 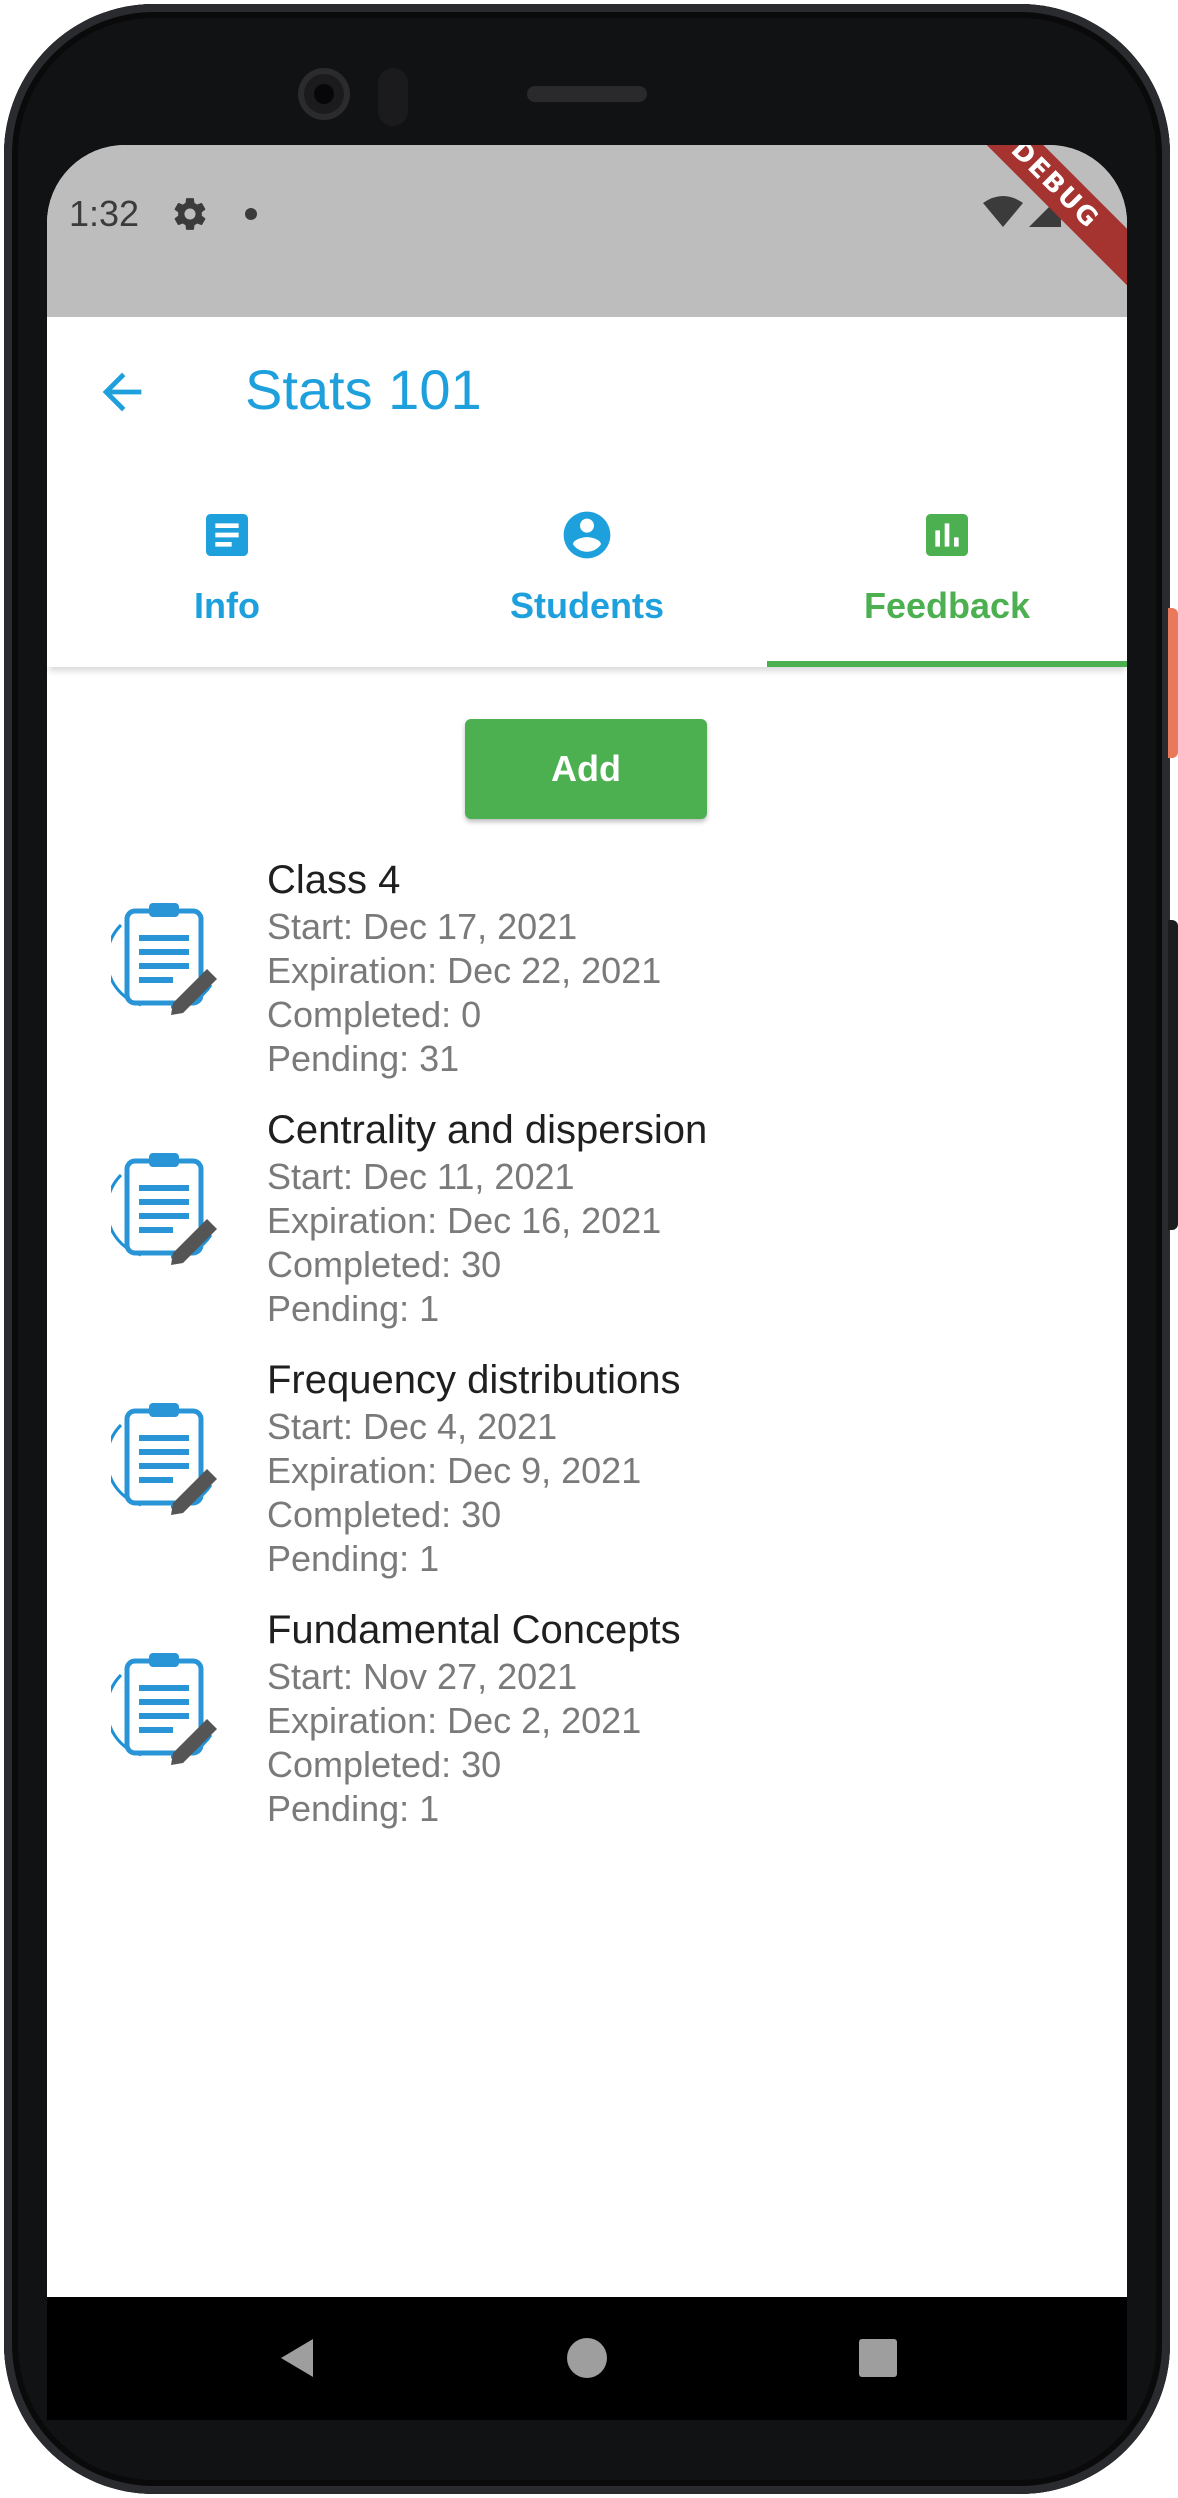 I want to click on document-icon, so click(x=227, y=535).